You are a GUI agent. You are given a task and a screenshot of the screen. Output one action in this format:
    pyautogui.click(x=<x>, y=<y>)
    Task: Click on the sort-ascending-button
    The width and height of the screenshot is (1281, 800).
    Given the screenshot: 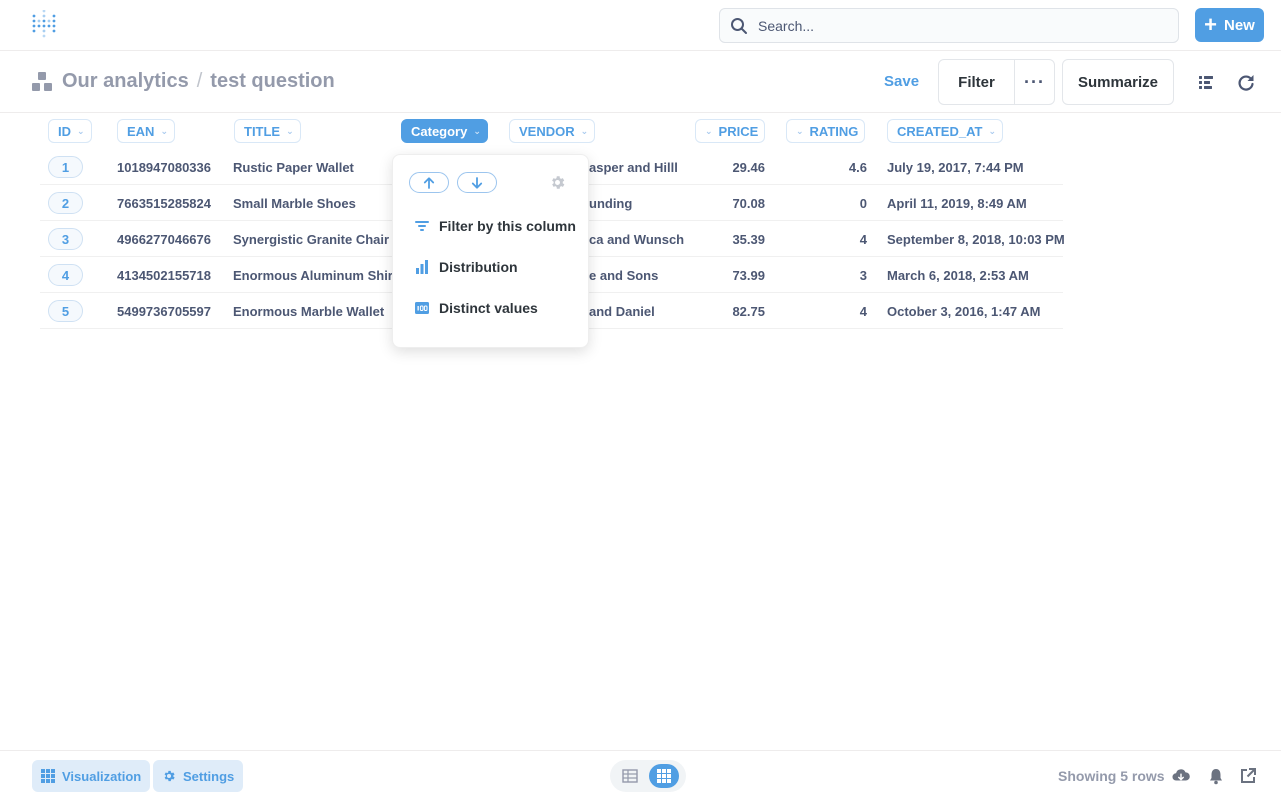 What is the action you would take?
    pyautogui.click(x=429, y=182)
    